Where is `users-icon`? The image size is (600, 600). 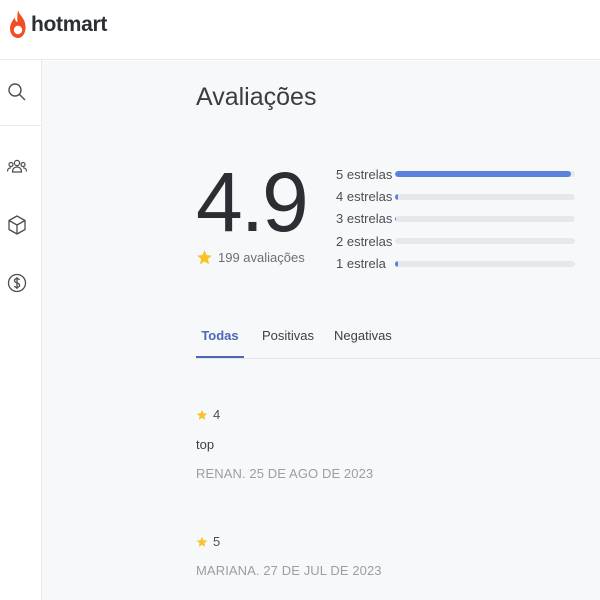
users-icon is located at coordinates (17, 167).